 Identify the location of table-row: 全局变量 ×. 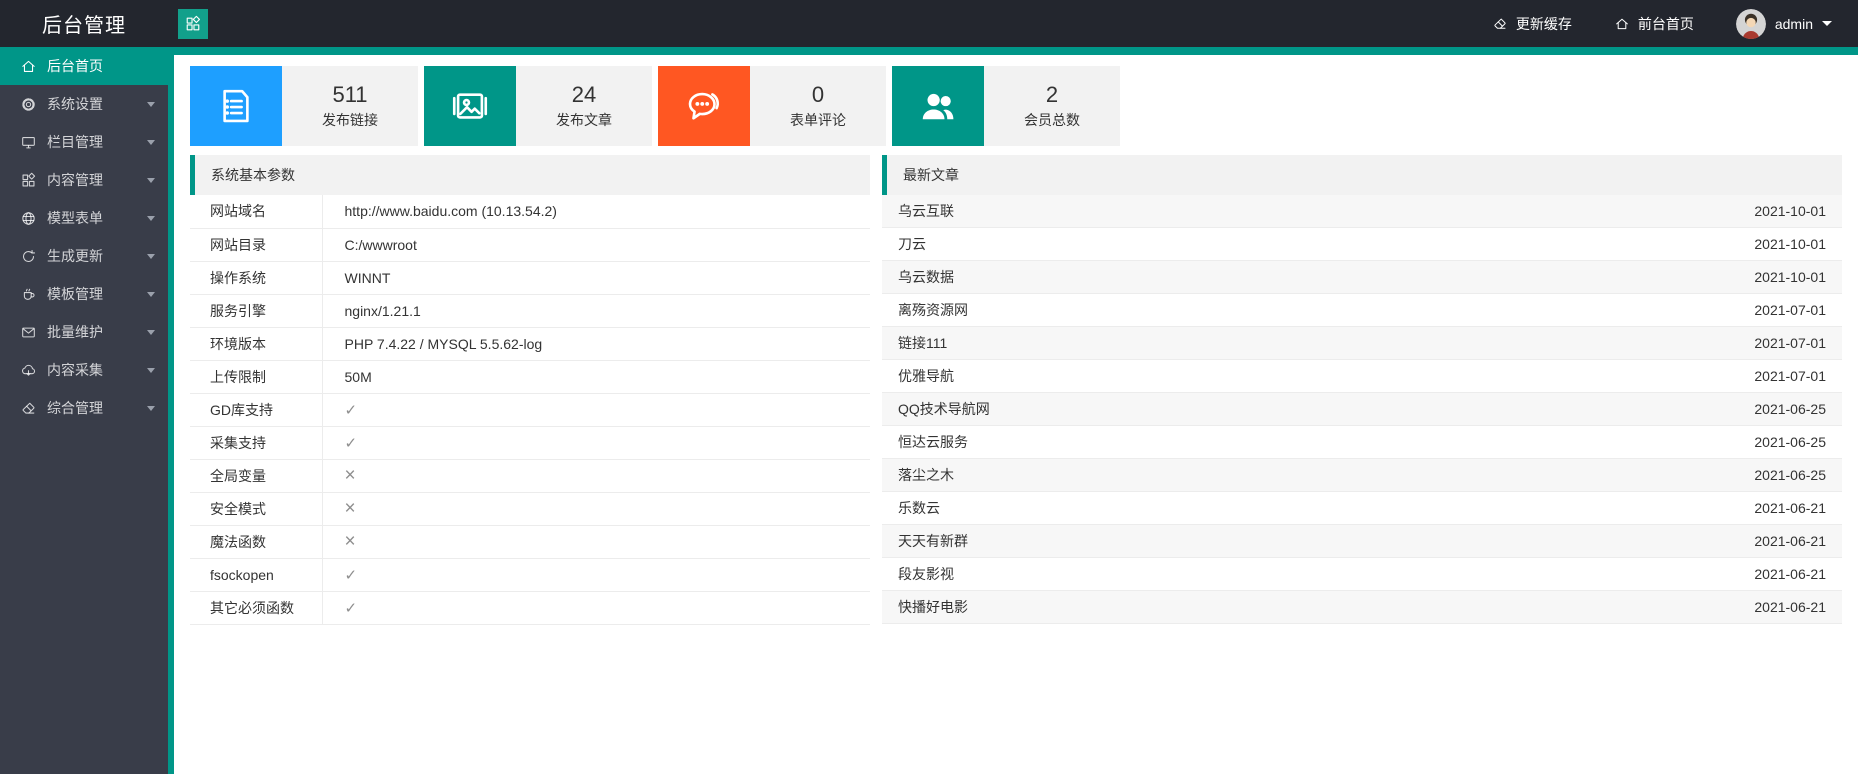
(530, 476).